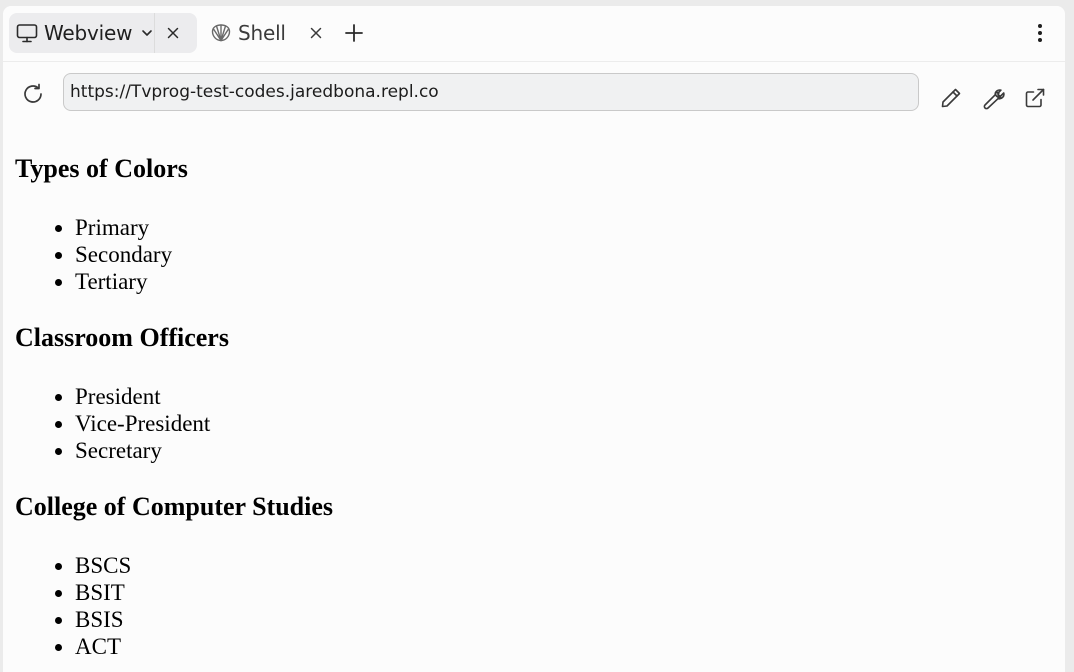 This screenshot has width=1074, height=672. I want to click on tab-webview-label: Webview, so click(88, 33).